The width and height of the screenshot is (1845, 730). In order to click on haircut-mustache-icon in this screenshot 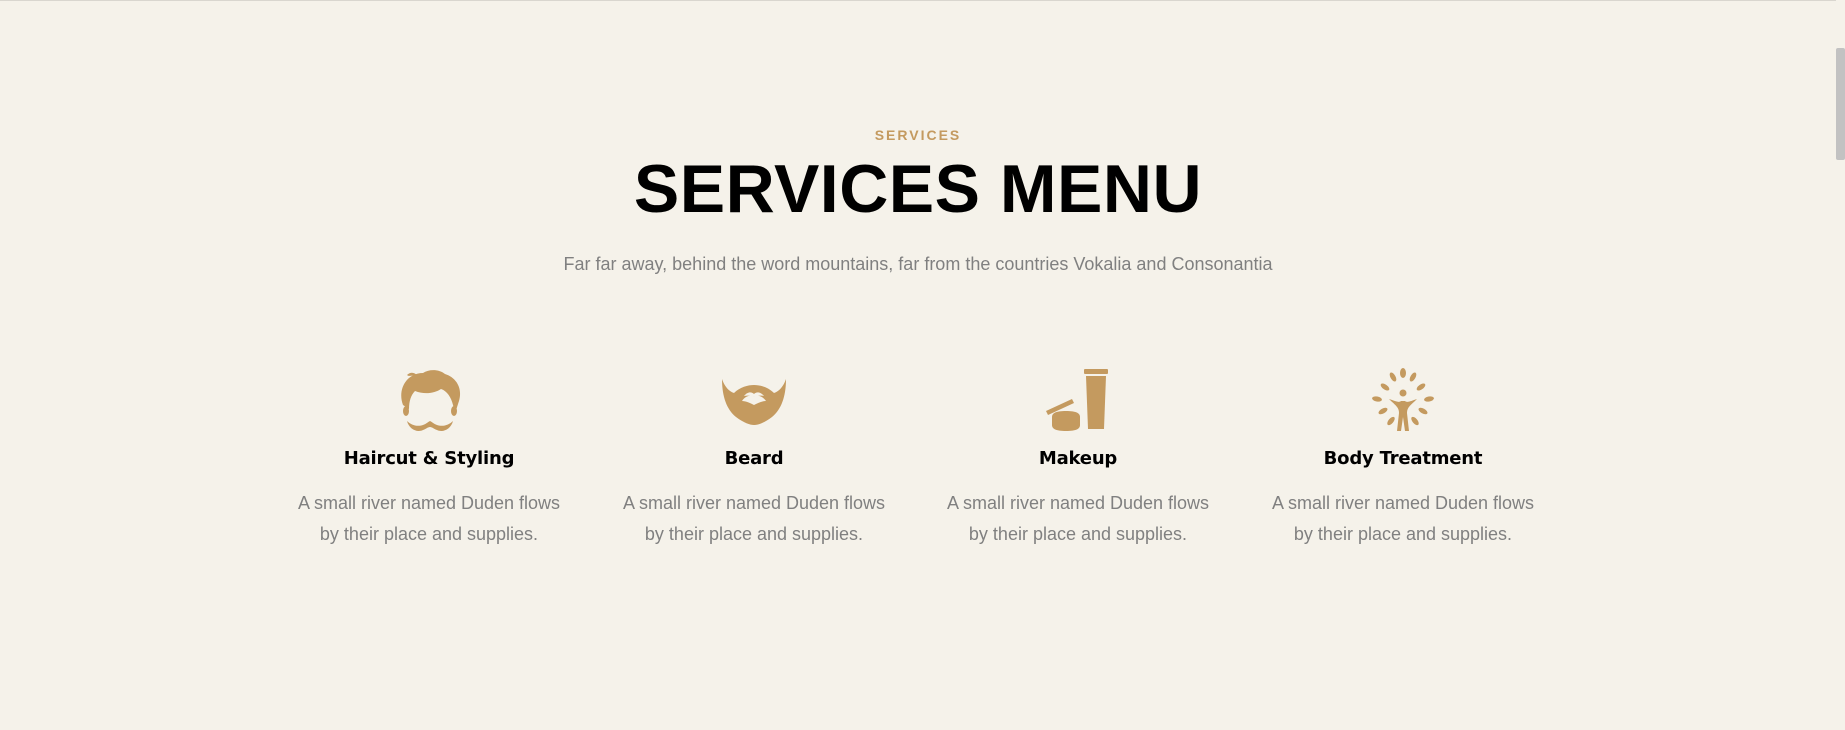, I will do `click(429, 401)`.